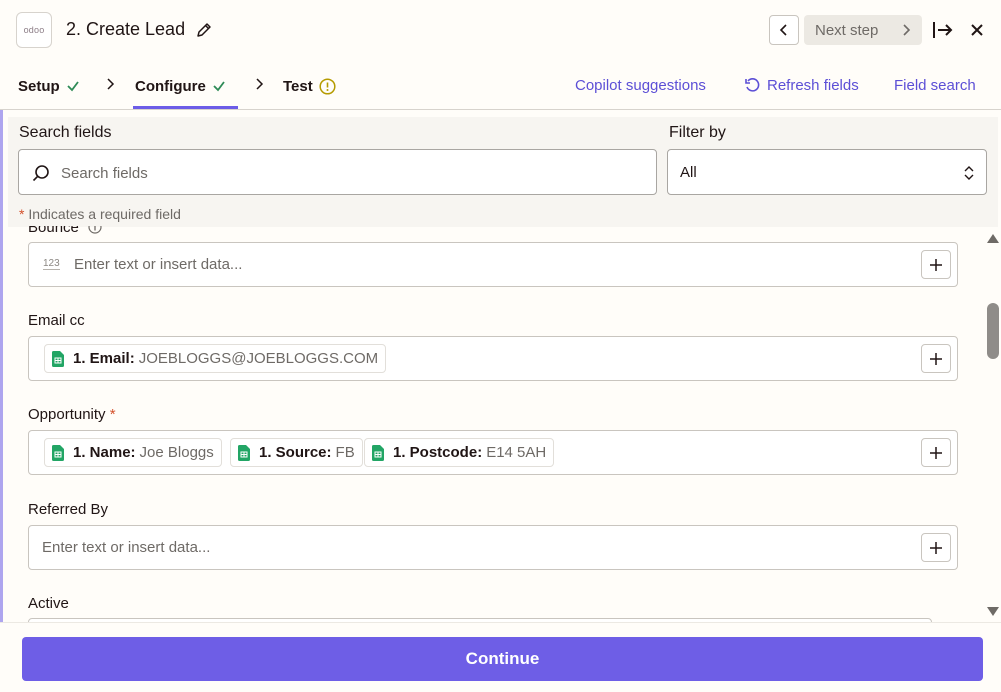 This screenshot has width=1001, height=692. I want to click on pill-key: 1. Name:, so click(104, 452).